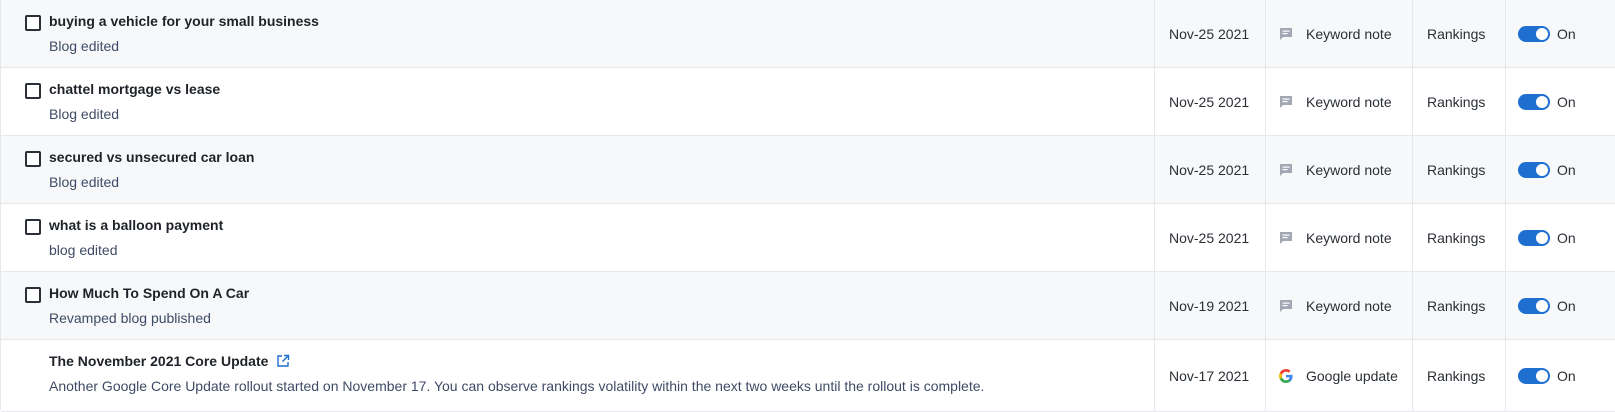 The image size is (1615, 412). What do you see at coordinates (1352, 375) in the screenshot?
I see `note-type-label: Google update` at bounding box center [1352, 375].